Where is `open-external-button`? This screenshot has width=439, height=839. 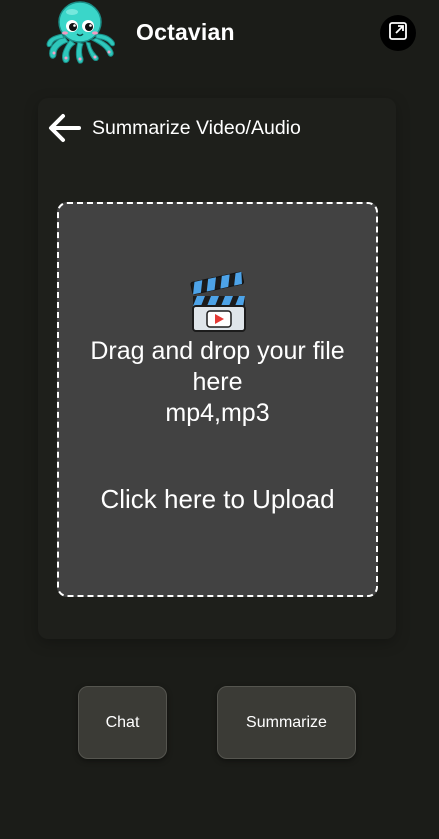 open-external-button is located at coordinates (398, 33).